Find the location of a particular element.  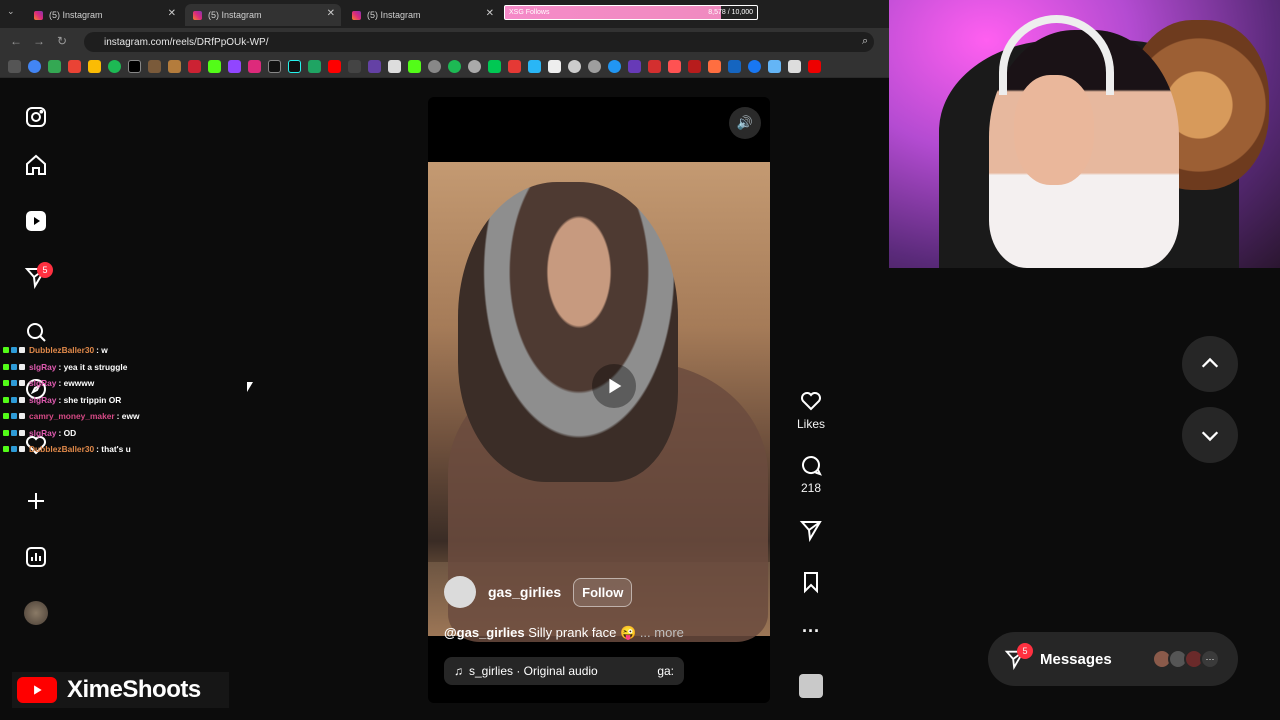

browser-tab-1: (5) Instagram ✕ is located at coordinates (104, 15).